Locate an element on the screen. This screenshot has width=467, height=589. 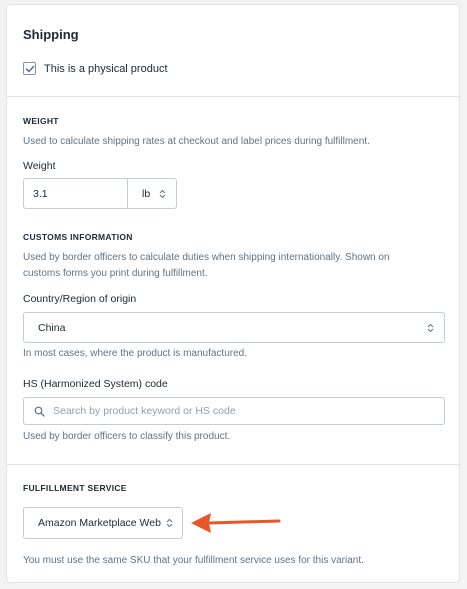
weight-input: 3.1 is located at coordinates (75, 193).